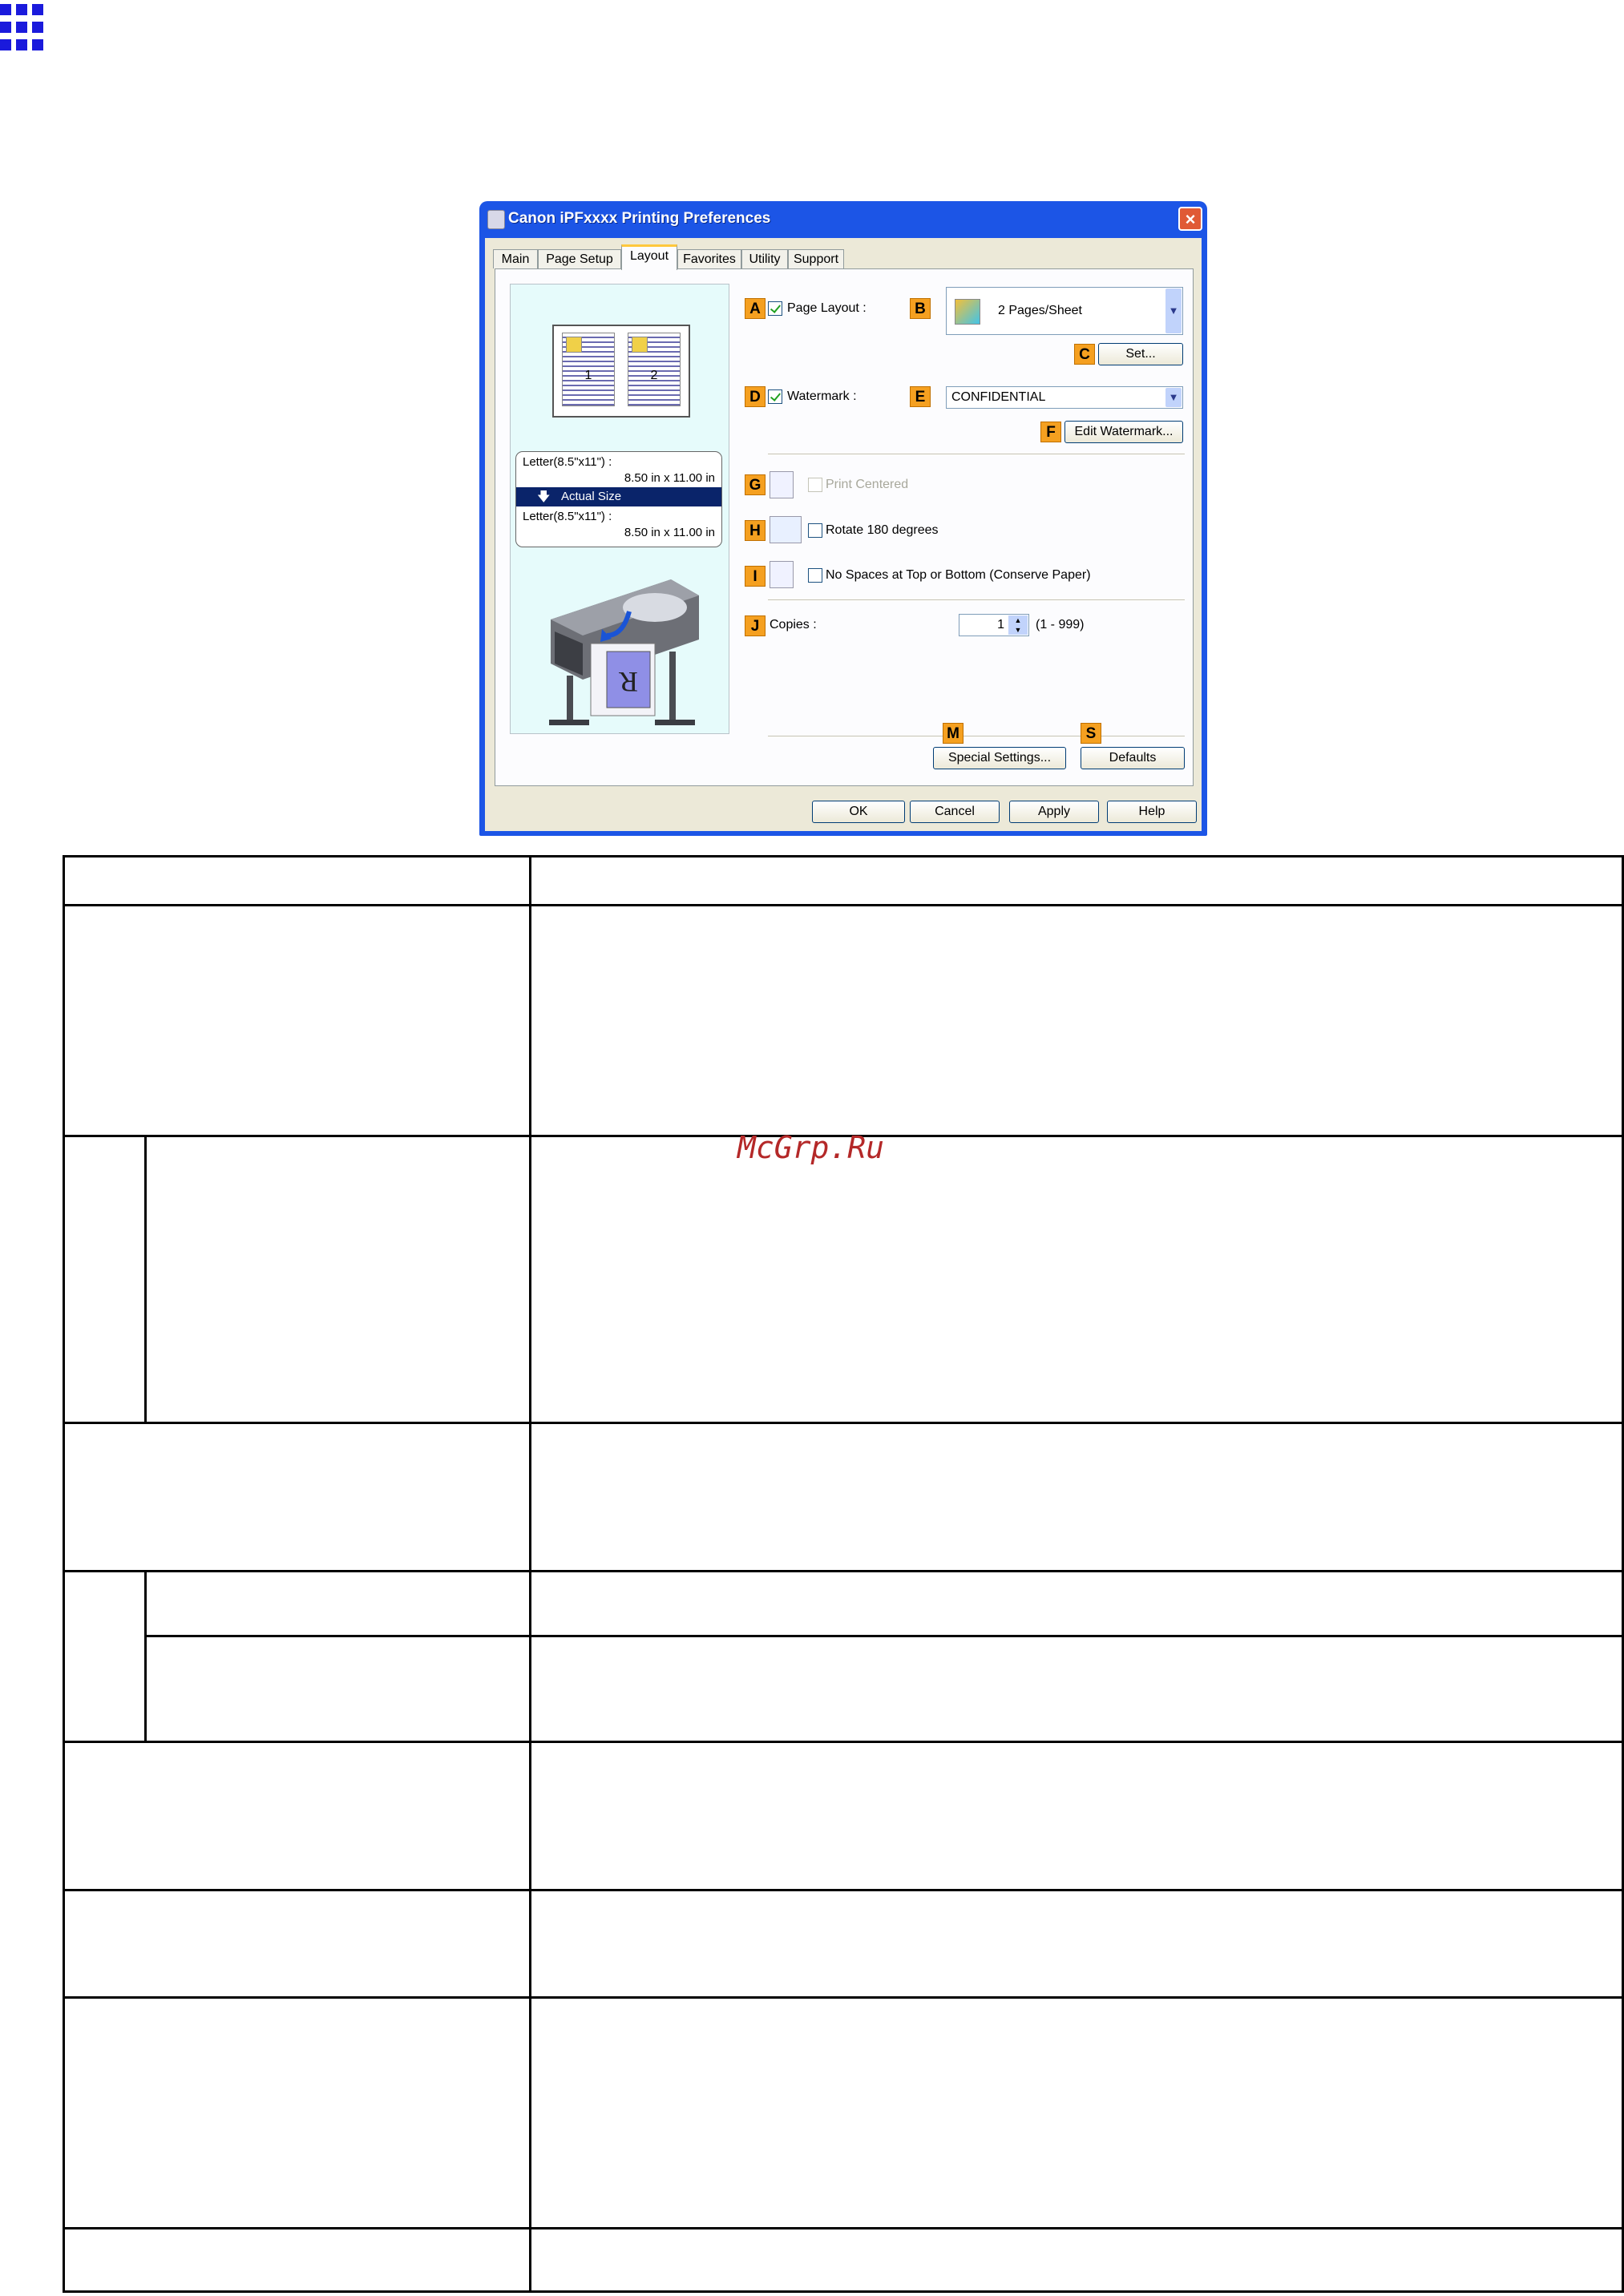 This screenshot has width=1624, height=2296. What do you see at coordinates (811, 1147) in the screenshot?
I see `site-watermark: McGrp.Ru` at bounding box center [811, 1147].